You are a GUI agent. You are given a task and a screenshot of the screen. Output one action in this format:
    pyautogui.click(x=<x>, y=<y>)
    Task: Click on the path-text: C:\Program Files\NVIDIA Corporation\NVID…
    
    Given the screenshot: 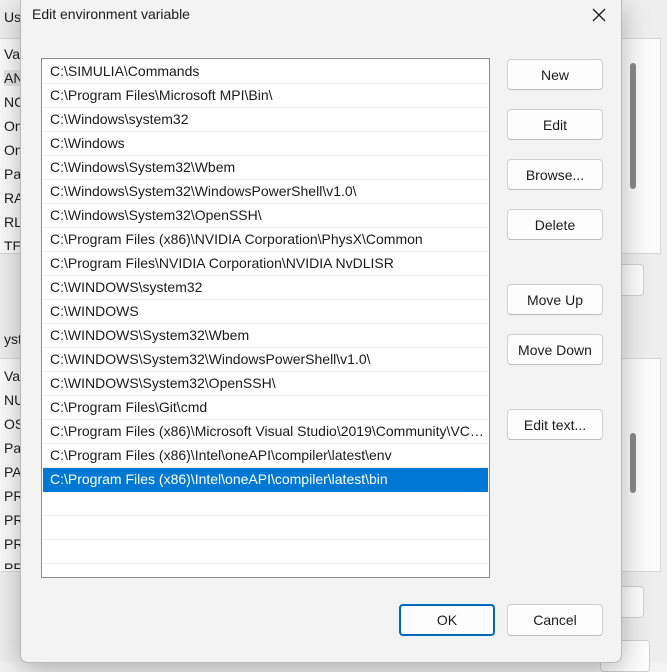 What is the action you would take?
    pyautogui.click(x=222, y=263)
    